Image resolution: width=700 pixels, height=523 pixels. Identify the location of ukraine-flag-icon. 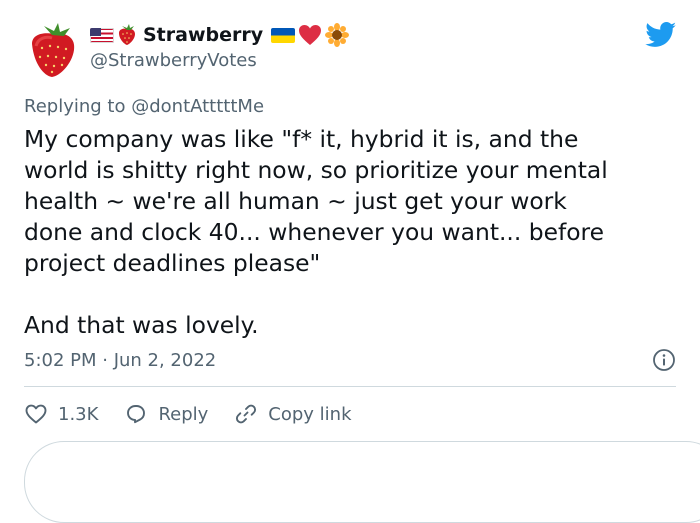
(283, 35).